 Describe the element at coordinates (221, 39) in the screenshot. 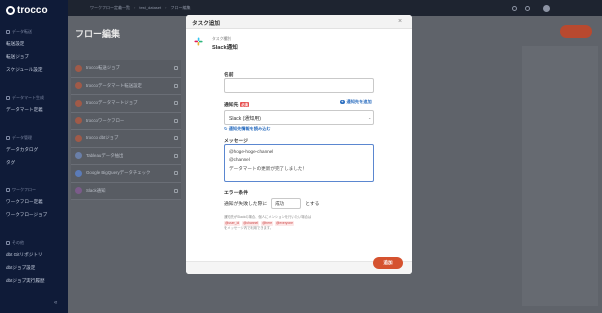

I see `task-type-label: タスク種別` at that location.